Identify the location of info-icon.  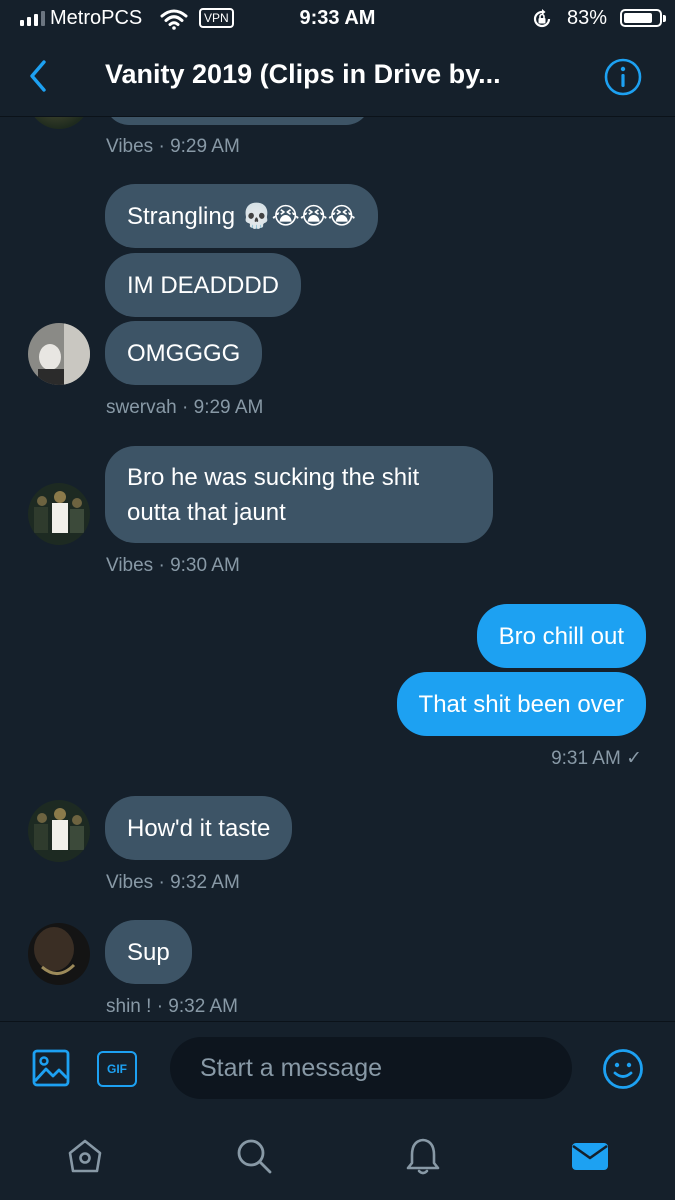
(623, 77).